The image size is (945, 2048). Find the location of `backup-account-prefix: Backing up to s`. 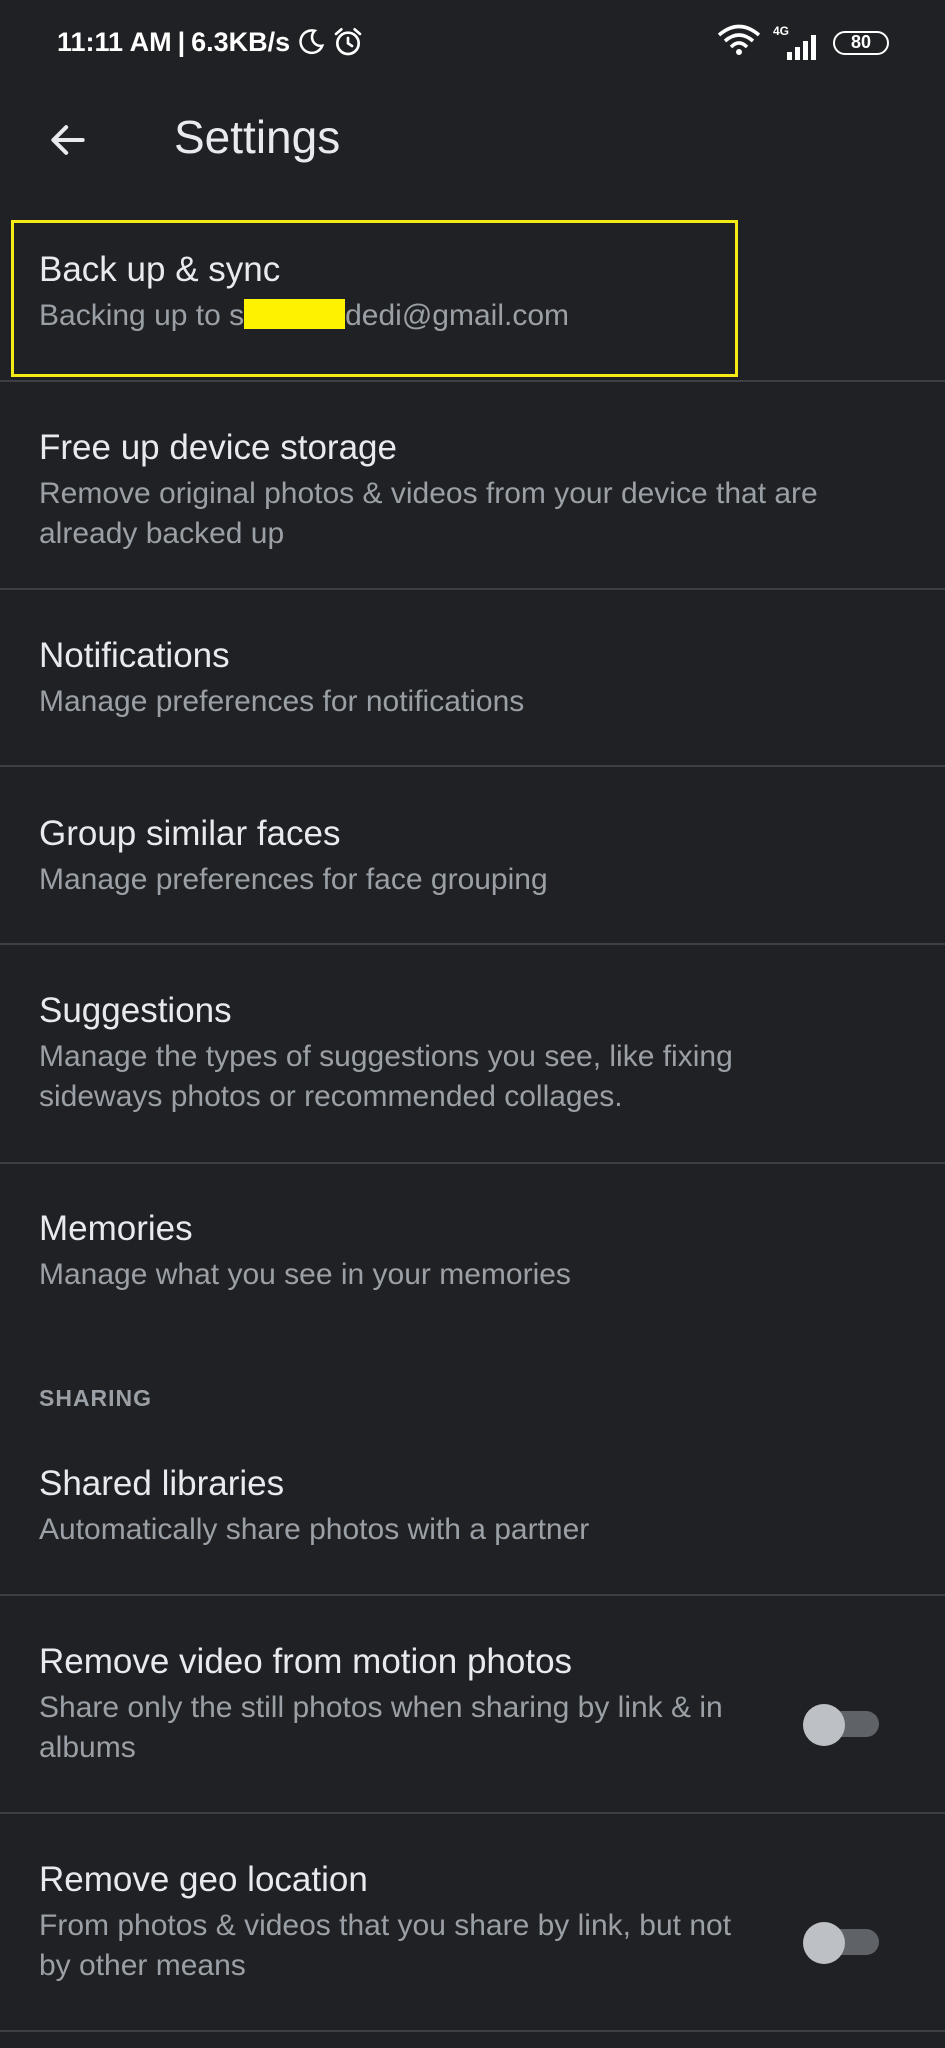

backup-account-prefix: Backing up to s is located at coordinates (142, 315).